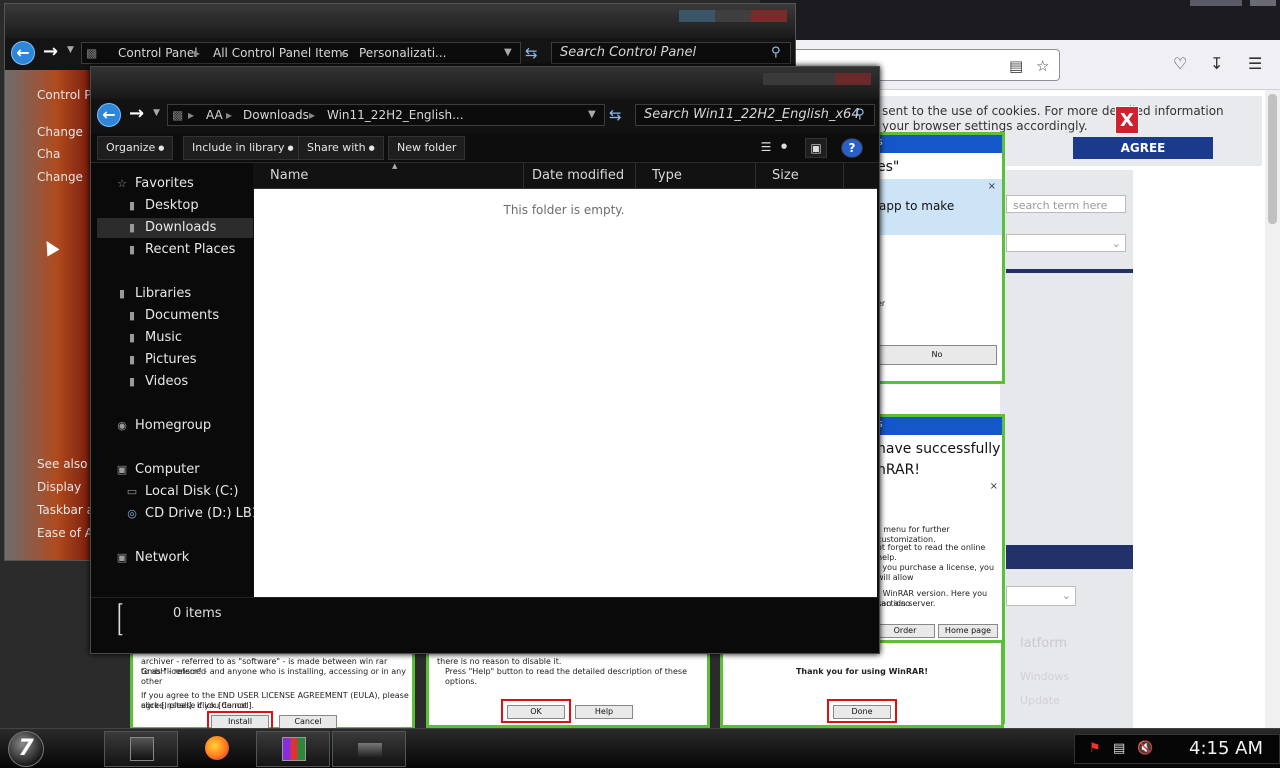 The width and height of the screenshot is (1280, 768). What do you see at coordinates (1272, 159) in the screenshot?
I see `scrollbar-thumb` at bounding box center [1272, 159].